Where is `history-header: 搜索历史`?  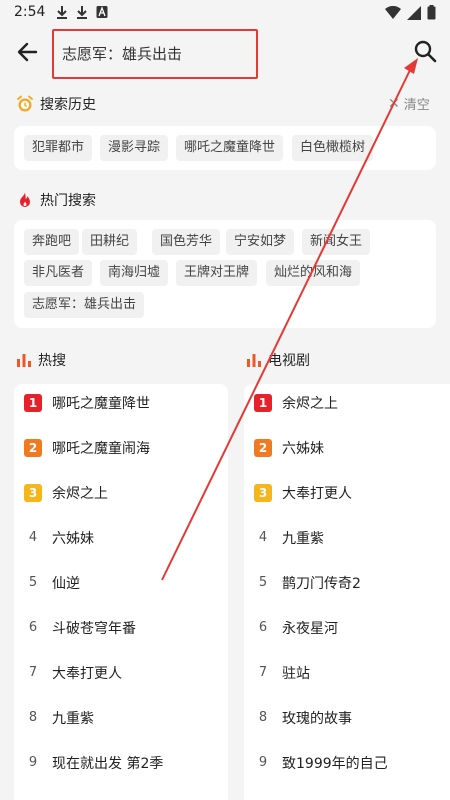 history-header: 搜索历史 is located at coordinates (56, 104).